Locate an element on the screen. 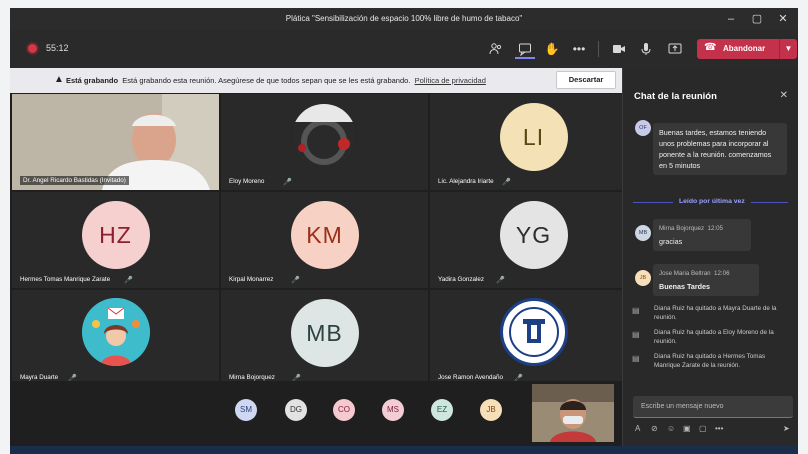 Image resolution: width=808 pixels, height=454 pixels. attach-icon: ⊘ is located at coordinates (654, 428).